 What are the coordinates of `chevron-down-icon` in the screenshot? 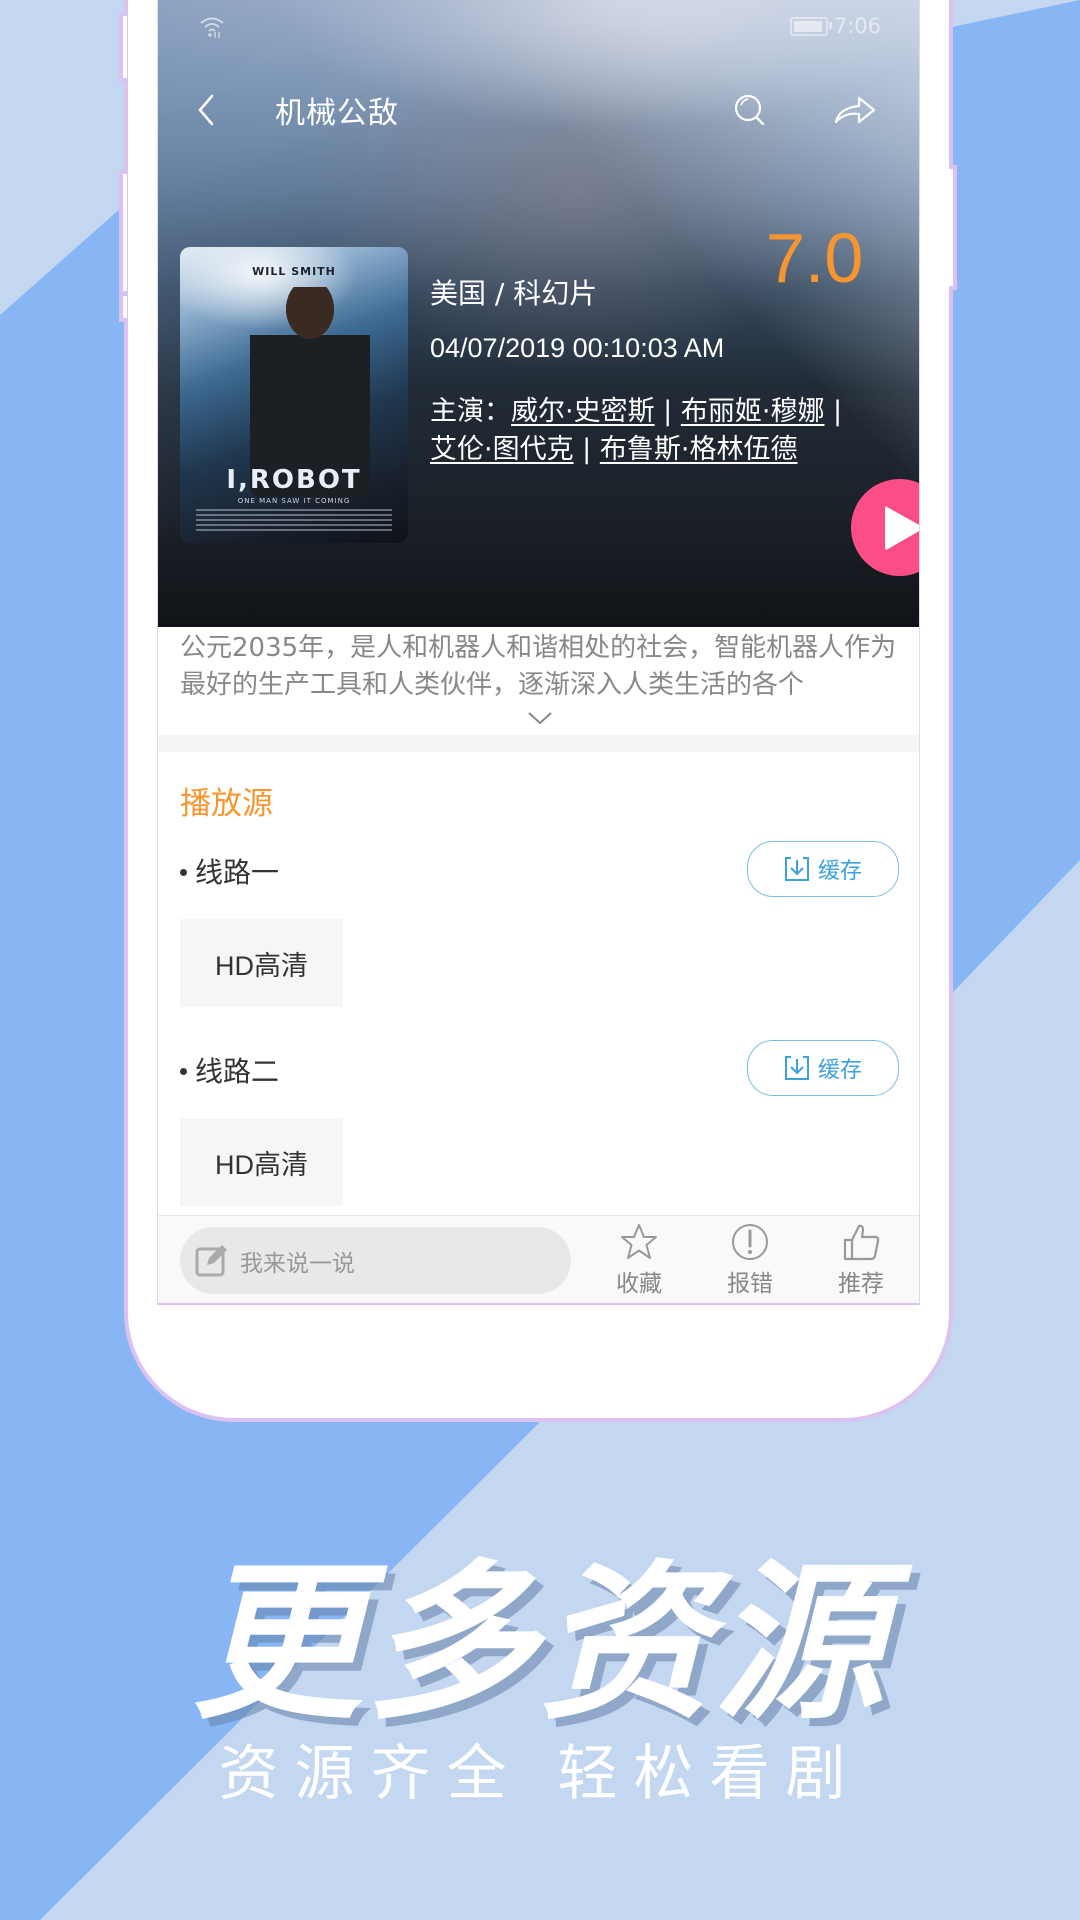 It's located at (540, 718).